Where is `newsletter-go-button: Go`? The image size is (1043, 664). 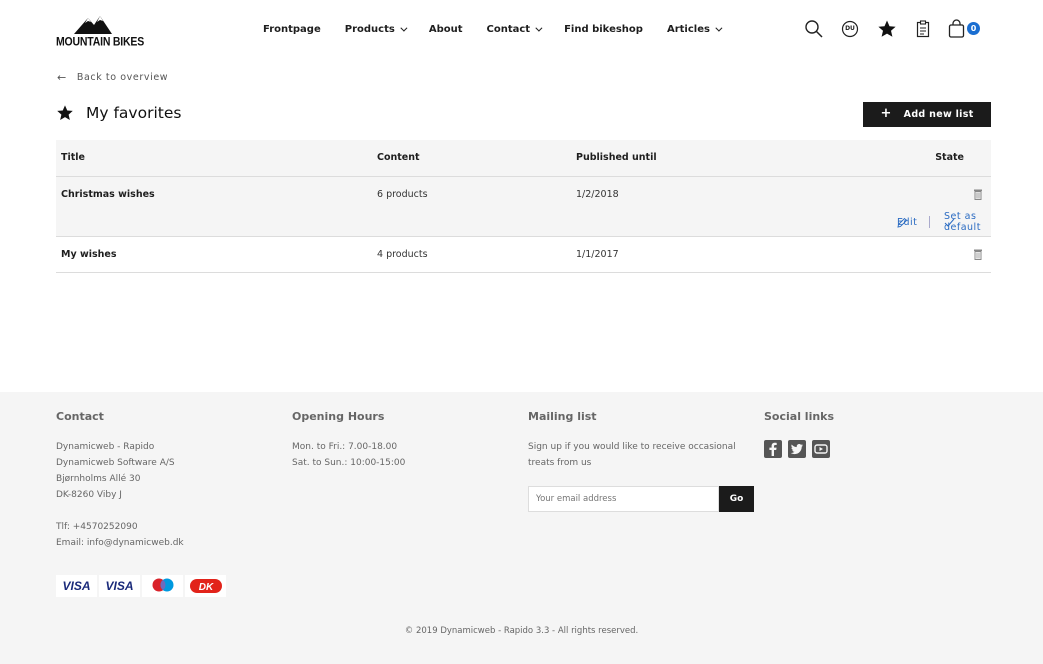 newsletter-go-button: Go is located at coordinates (736, 499).